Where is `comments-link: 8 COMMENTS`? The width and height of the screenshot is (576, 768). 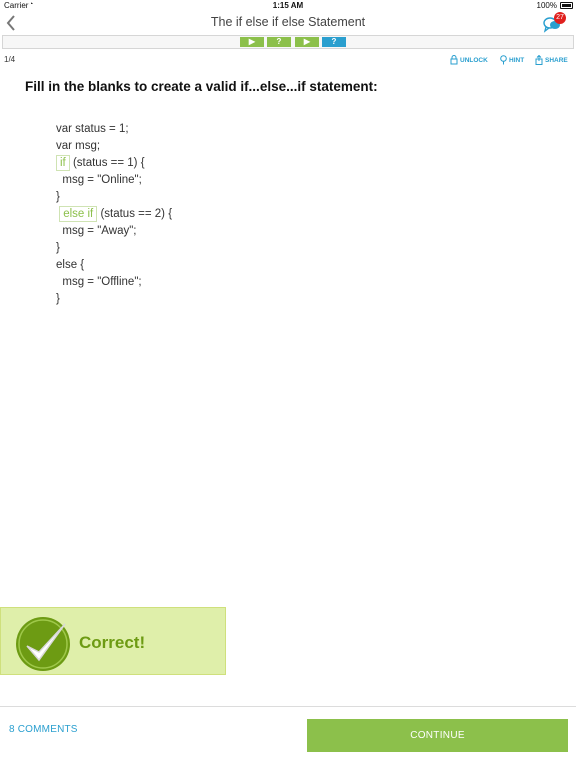
comments-link: 8 COMMENTS is located at coordinates (43, 729).